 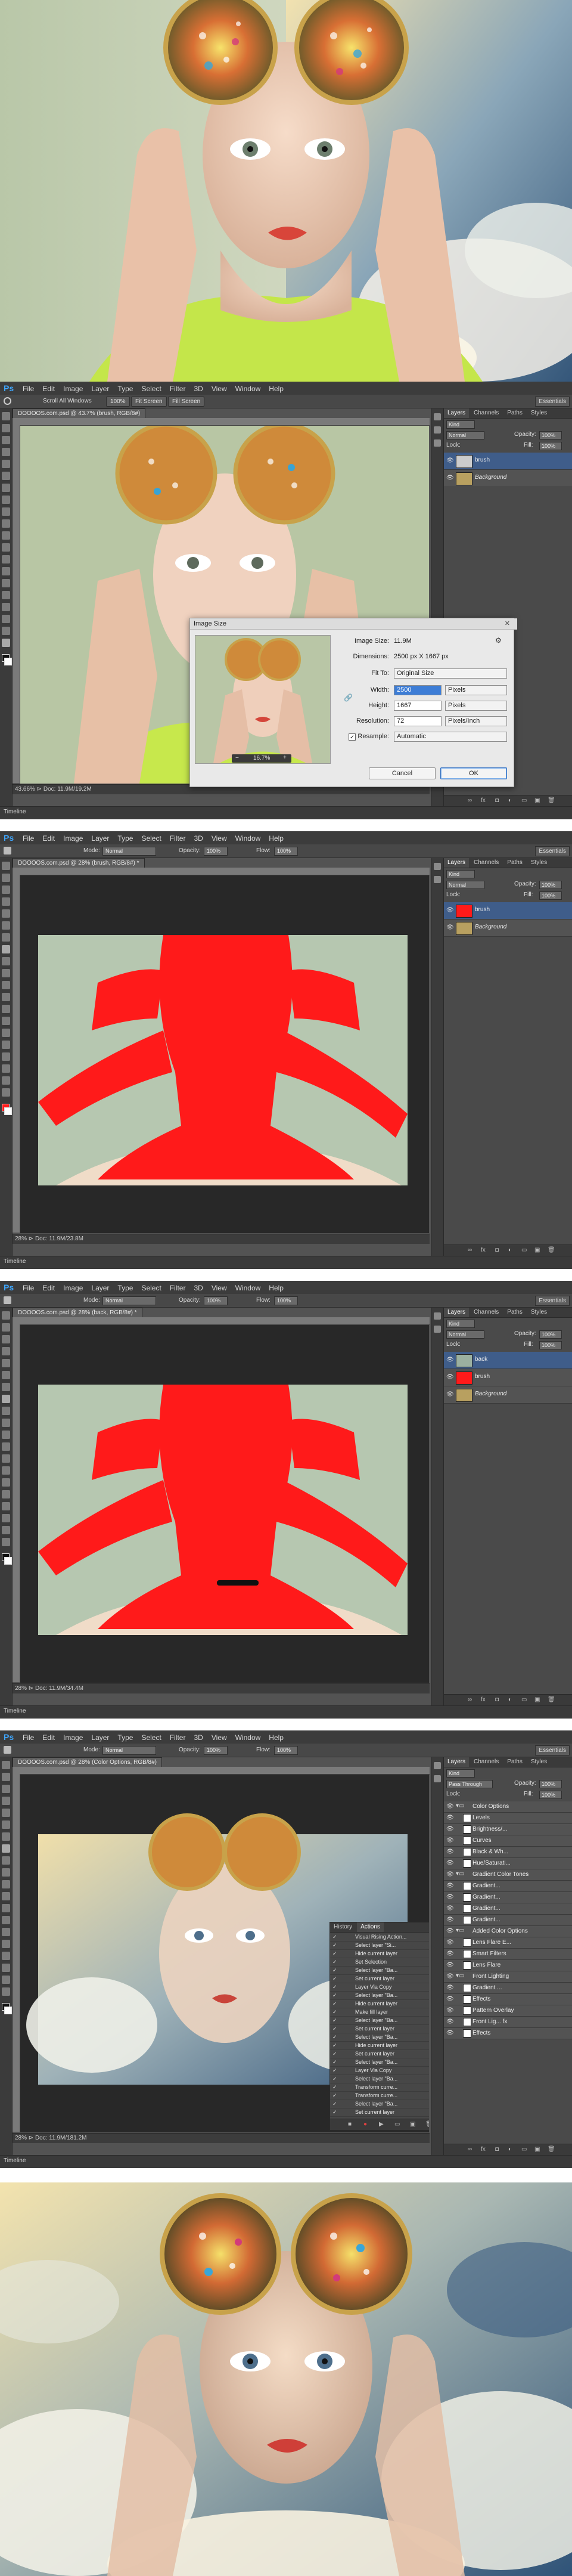 What do you see at coordinates (224, 1504) in the screenshot?
I see `canvas` at bounding box center [224, 1504].